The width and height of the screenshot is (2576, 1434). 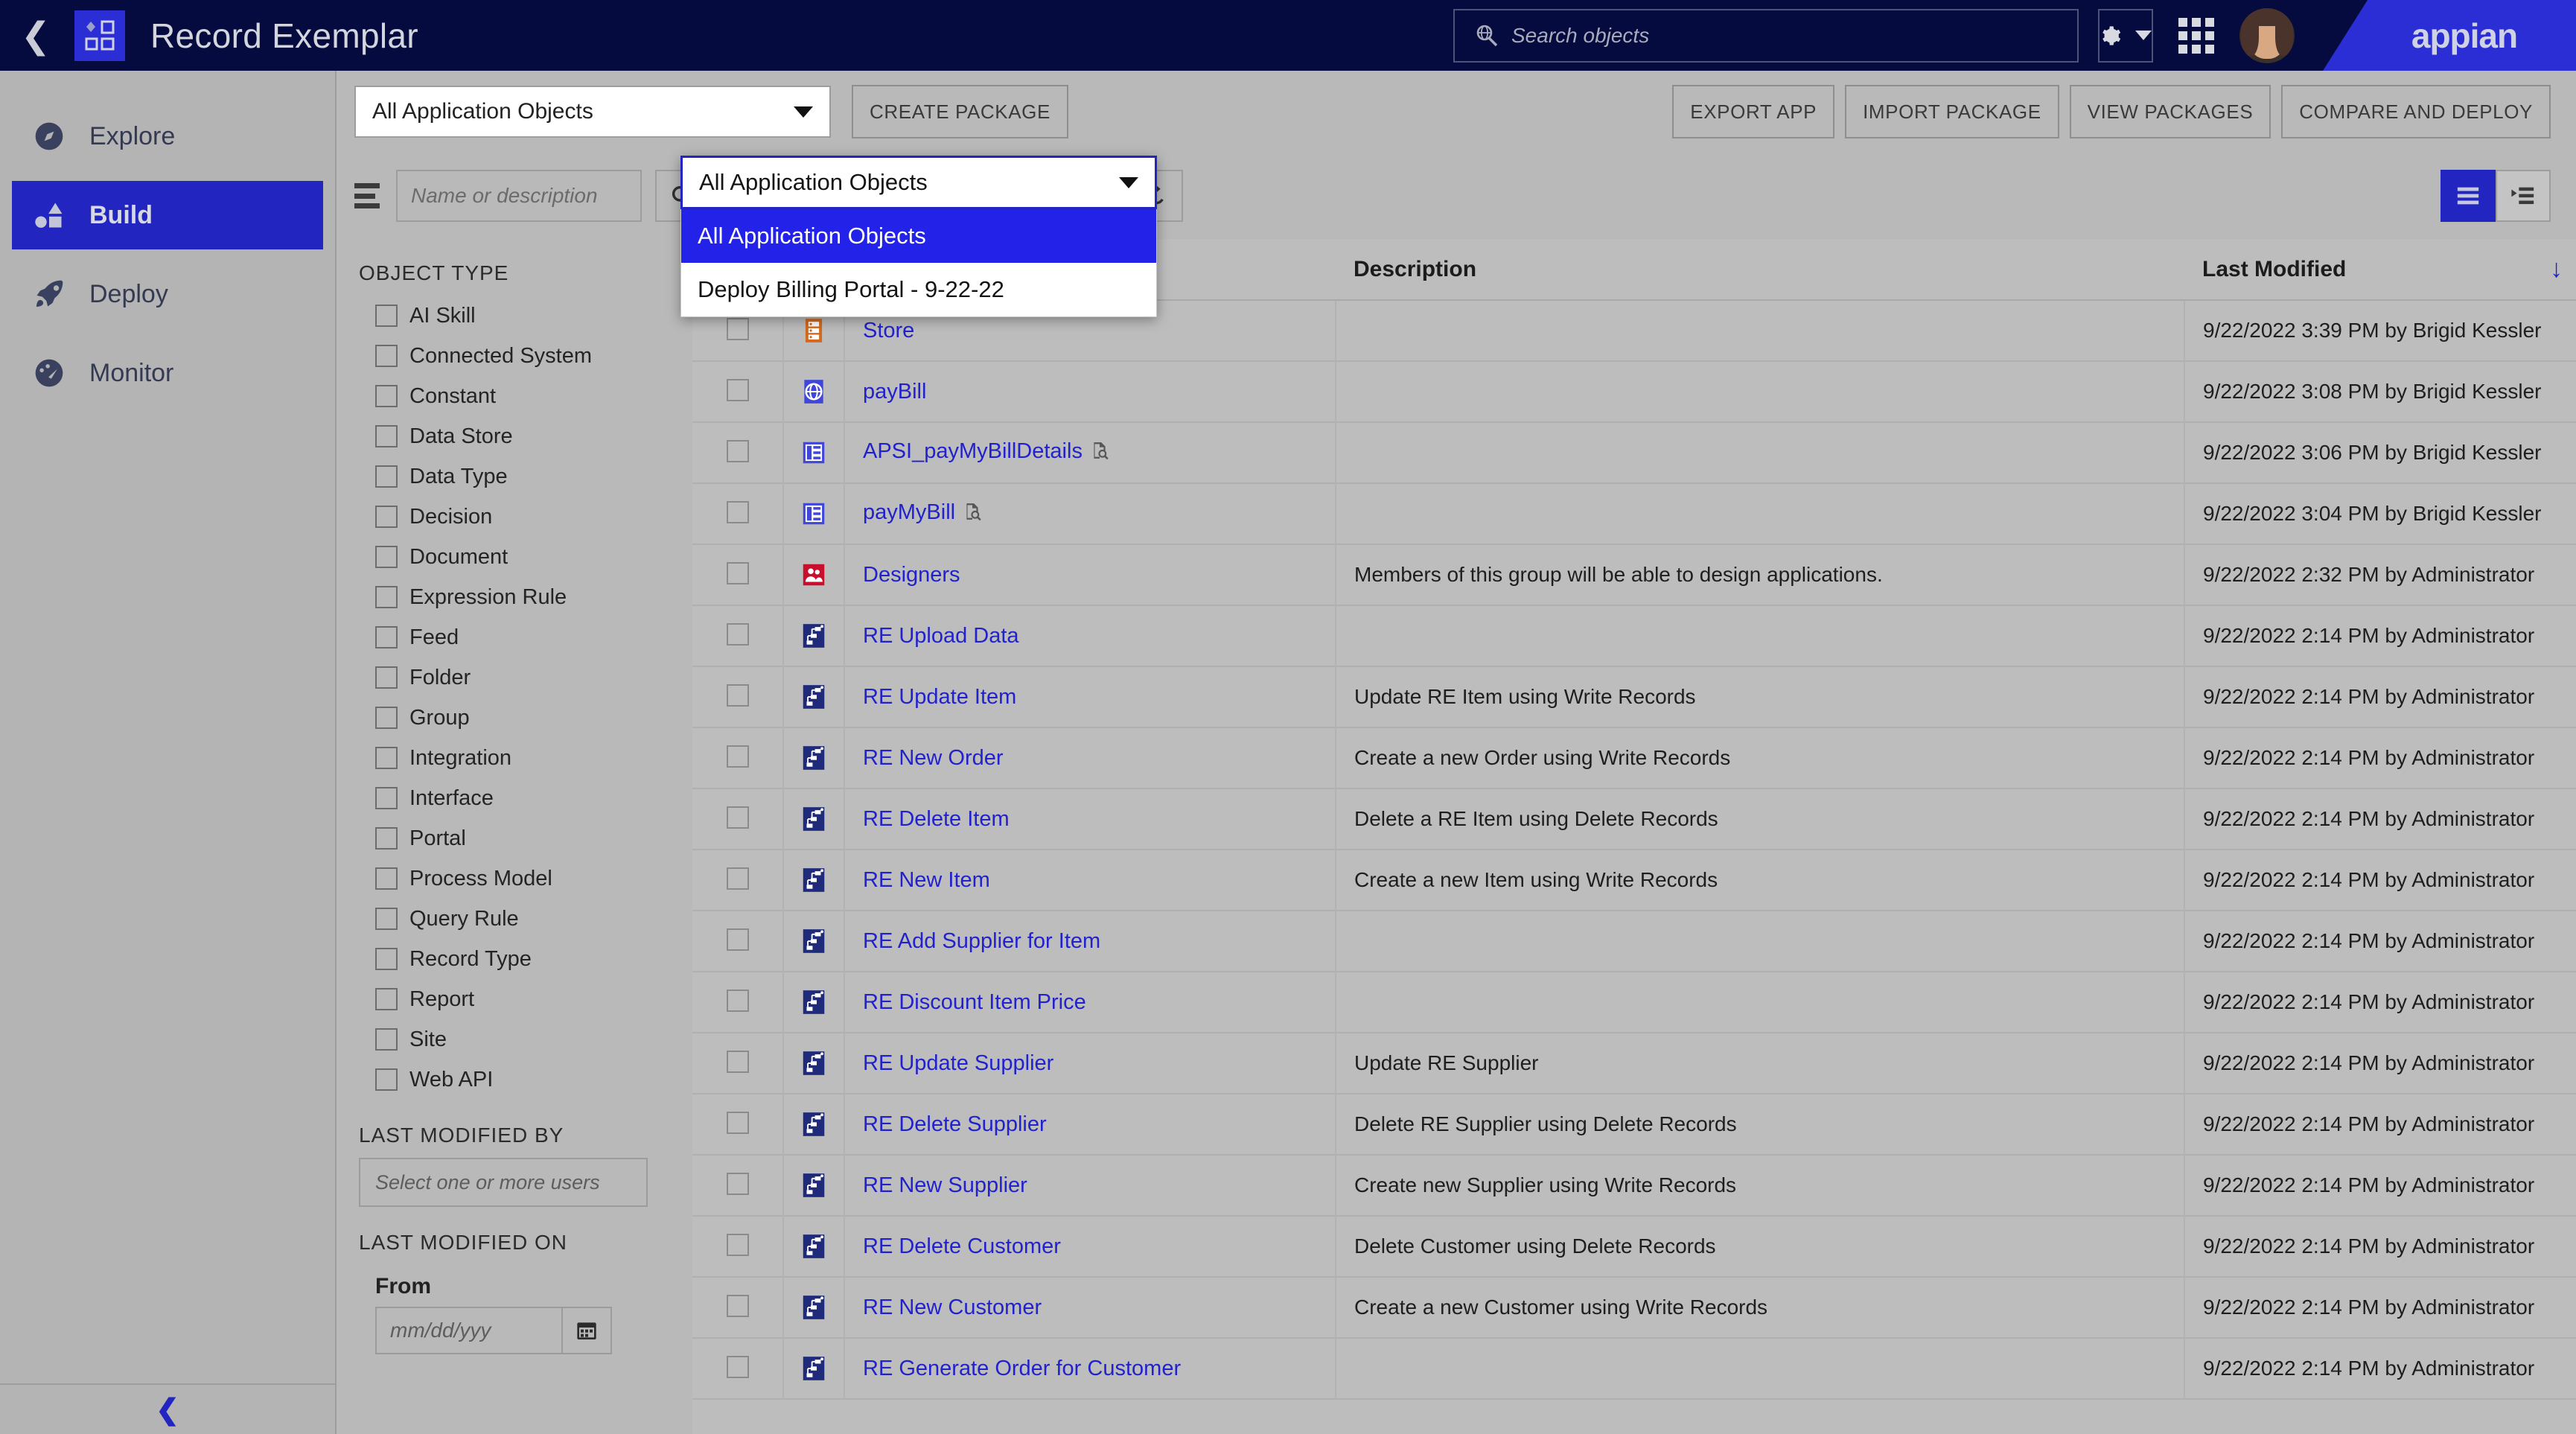 What do you see at coordinates (2380, 270) in the screenshot?
I see `column-header-last-modified: Last Modified ↓` at bounding box center [2380, 270].